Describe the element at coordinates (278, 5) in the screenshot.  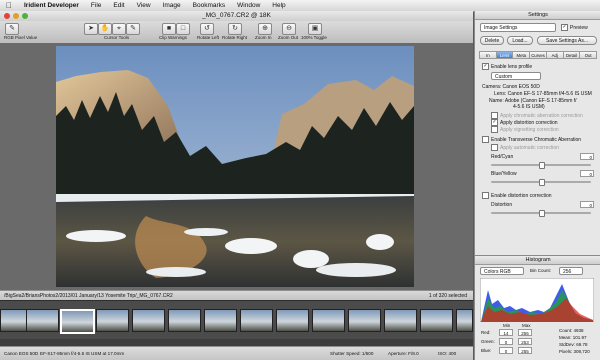
I see `menu-help: Help` at that location.